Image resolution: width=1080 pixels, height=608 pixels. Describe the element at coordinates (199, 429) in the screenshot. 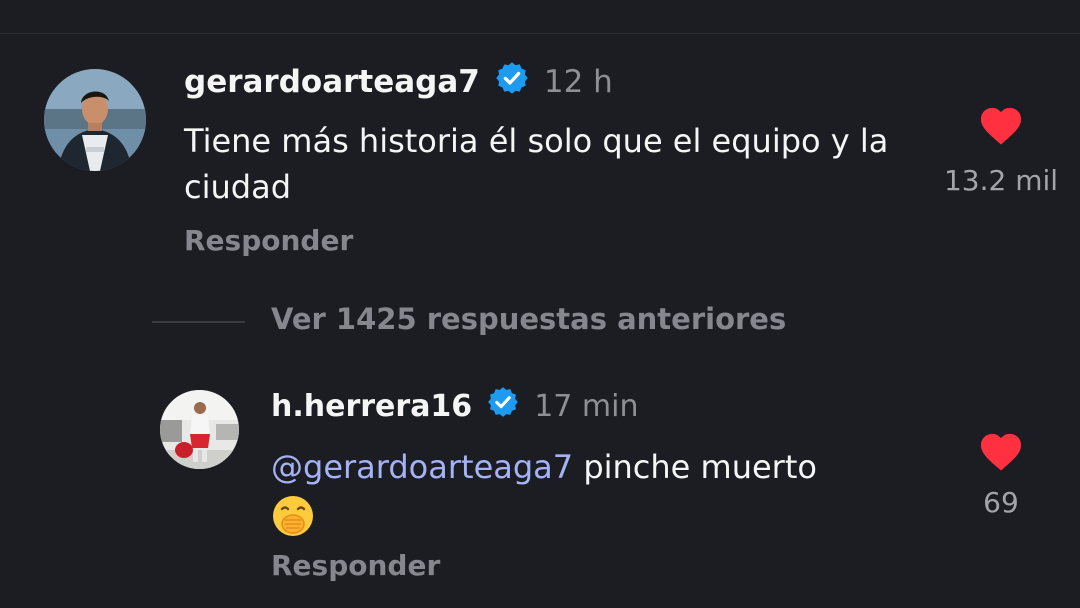

I see `avatar-h-herrera16` at that location.